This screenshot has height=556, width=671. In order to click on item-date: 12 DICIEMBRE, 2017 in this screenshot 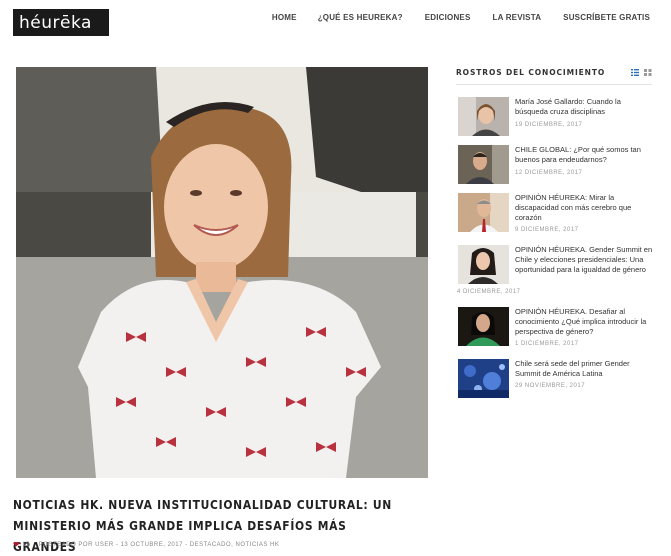, I will do `click(549, 173)`.